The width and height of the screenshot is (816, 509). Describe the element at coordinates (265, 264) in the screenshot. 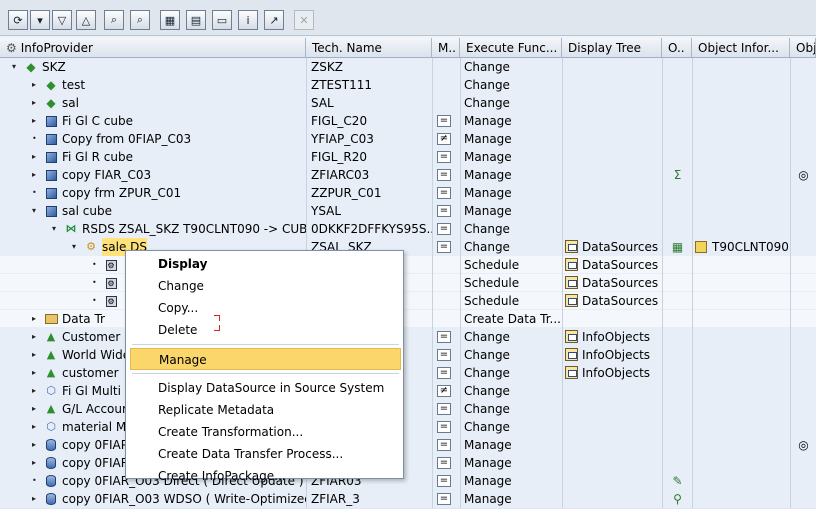

I see `menu-item-display: Display` at that location.